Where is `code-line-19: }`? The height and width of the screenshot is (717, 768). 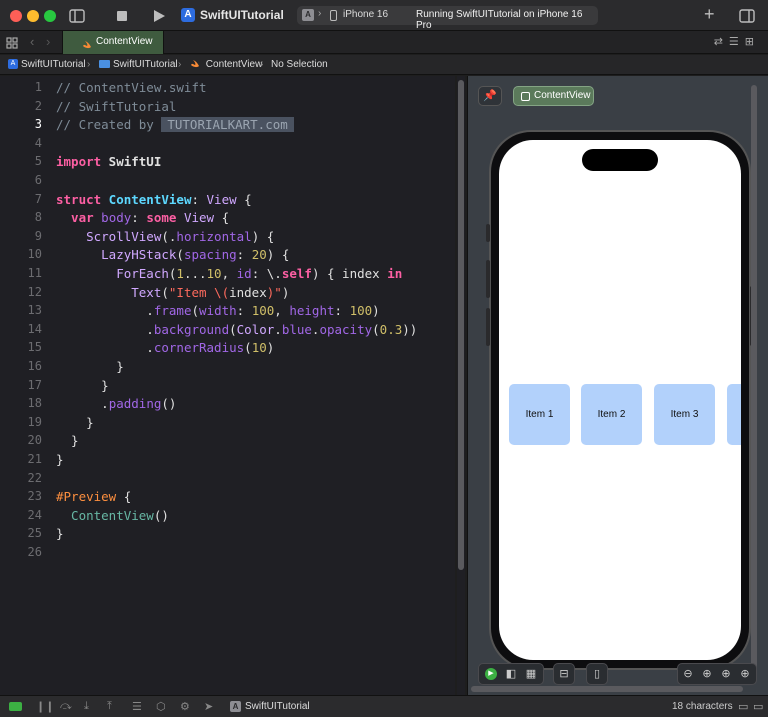
code-line-19: } is located at coordinates (75, 422).